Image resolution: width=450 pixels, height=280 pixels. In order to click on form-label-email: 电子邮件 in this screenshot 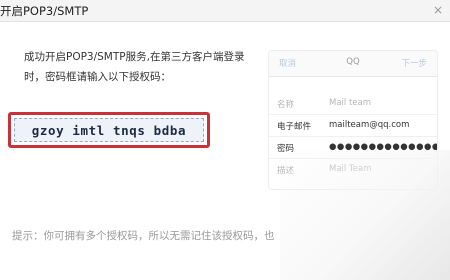, I will do `click(294, 127)`.